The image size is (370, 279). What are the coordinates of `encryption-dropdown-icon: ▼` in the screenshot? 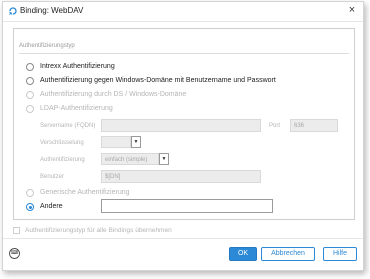 It's located at (136, 142).